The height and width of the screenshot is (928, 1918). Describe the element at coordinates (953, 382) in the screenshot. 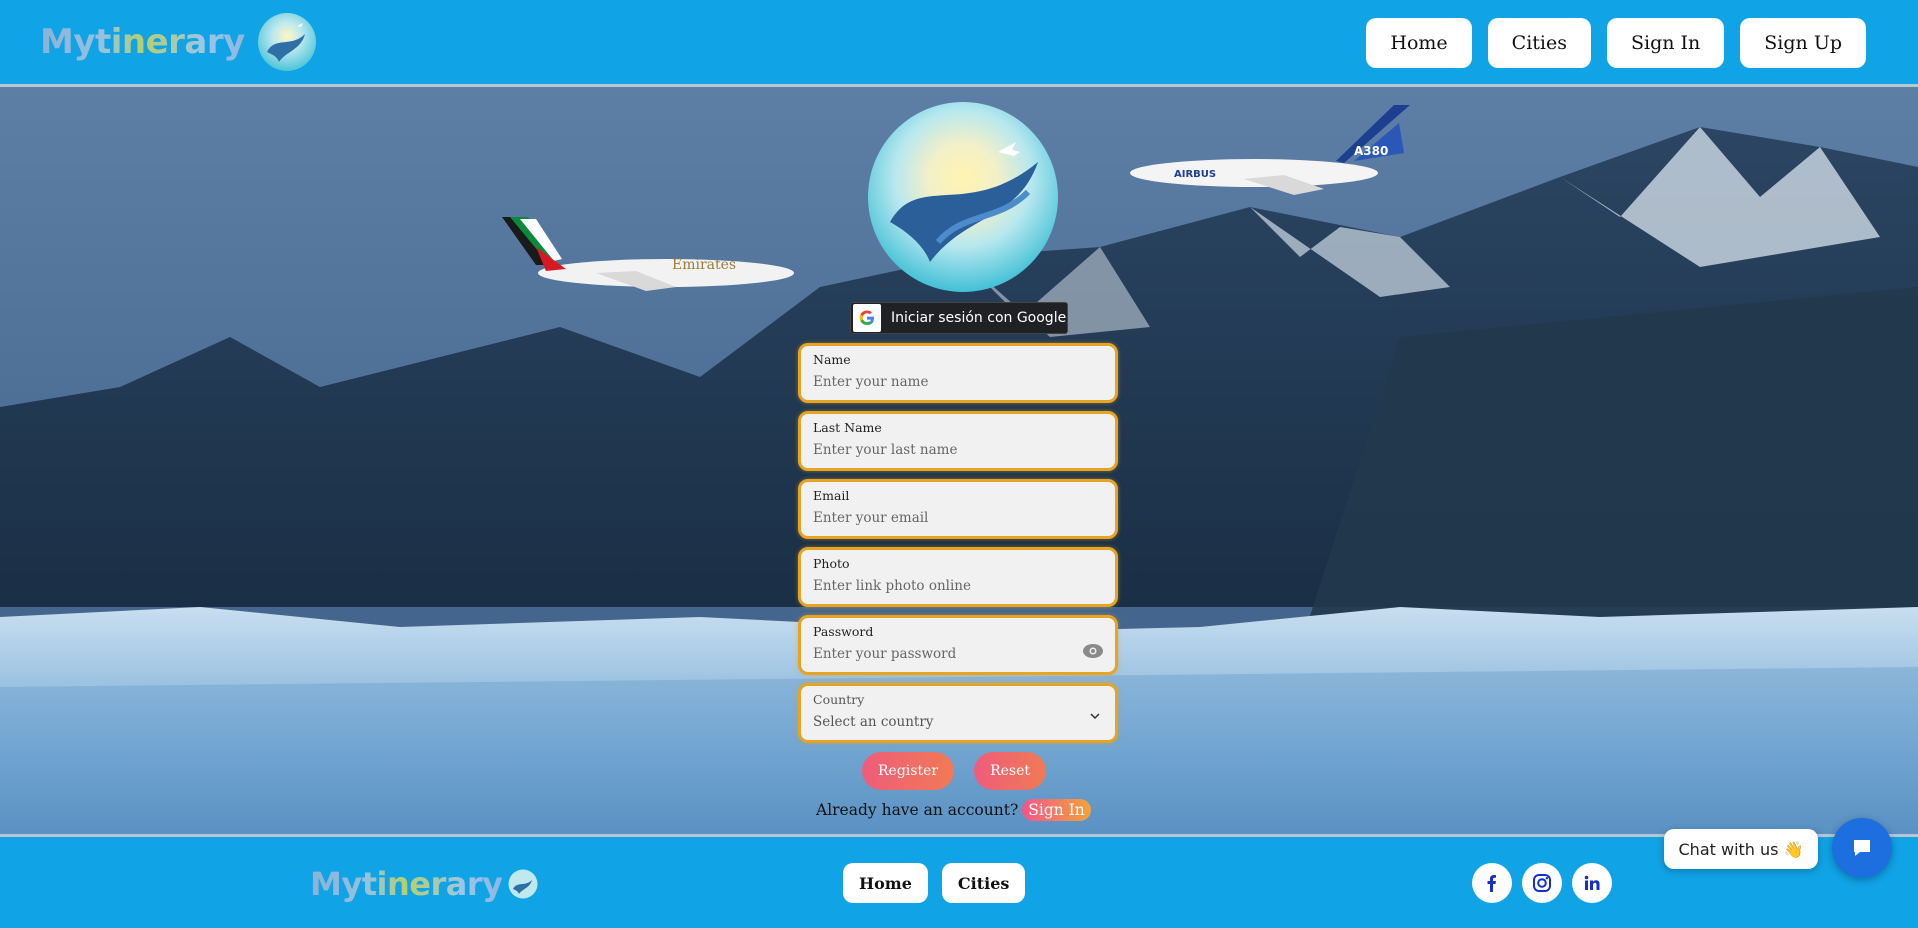

I see `name-input` at that location.